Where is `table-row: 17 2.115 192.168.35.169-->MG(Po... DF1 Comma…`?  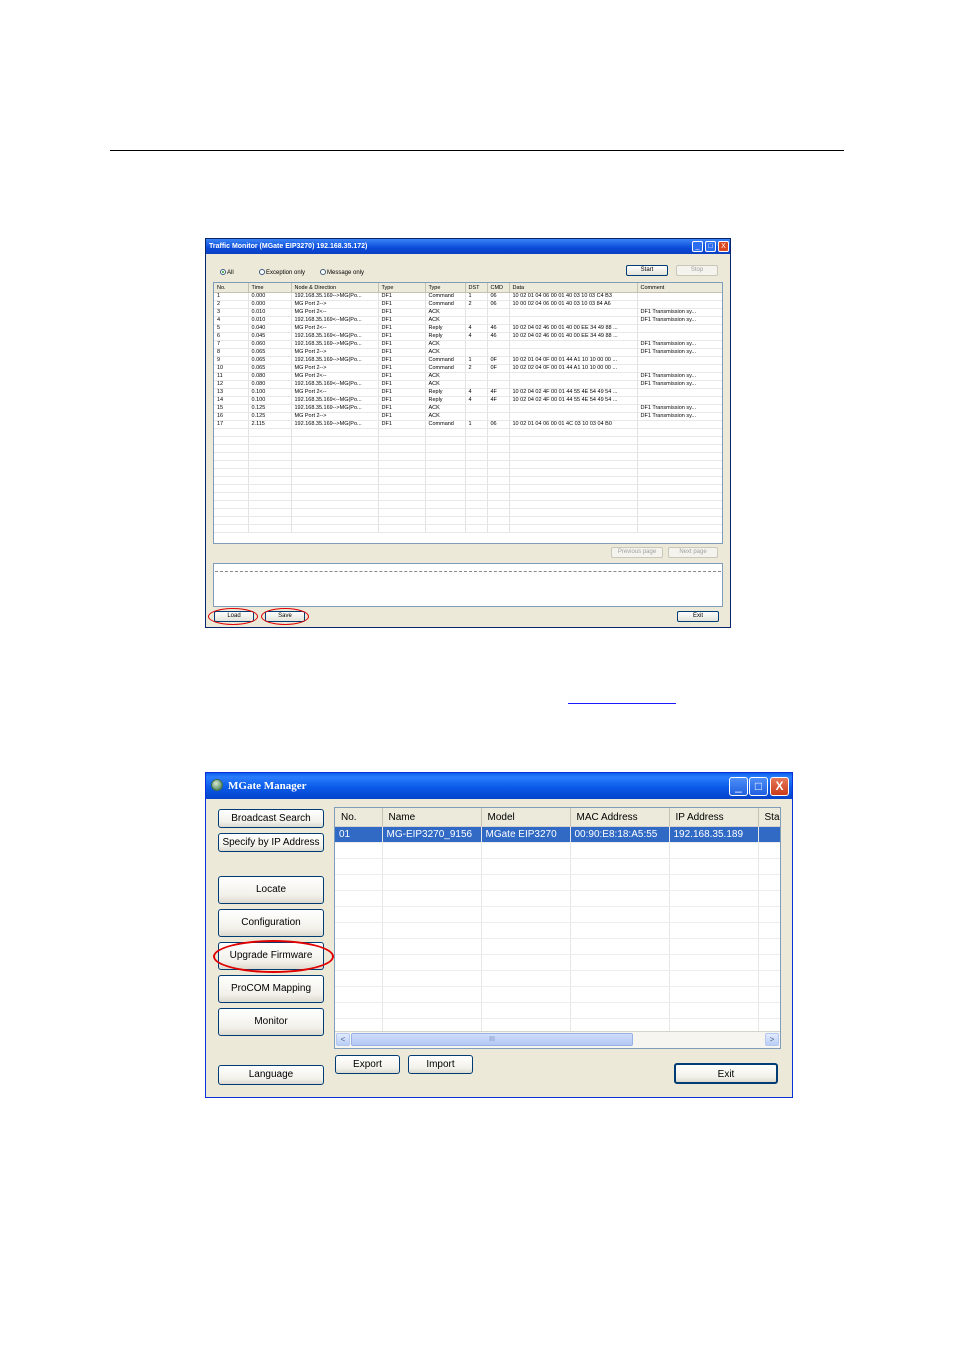
table-row: 17 2.115 192.168.35.169-->MG(Po... DF1 Comma… is located at coordinates (468, 424).